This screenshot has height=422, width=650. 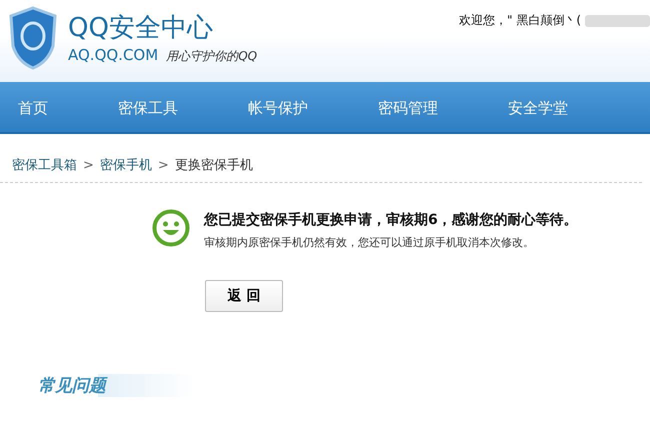 I want to click on slogan: 用心守护你的QQ, so click(x=212, y=56).